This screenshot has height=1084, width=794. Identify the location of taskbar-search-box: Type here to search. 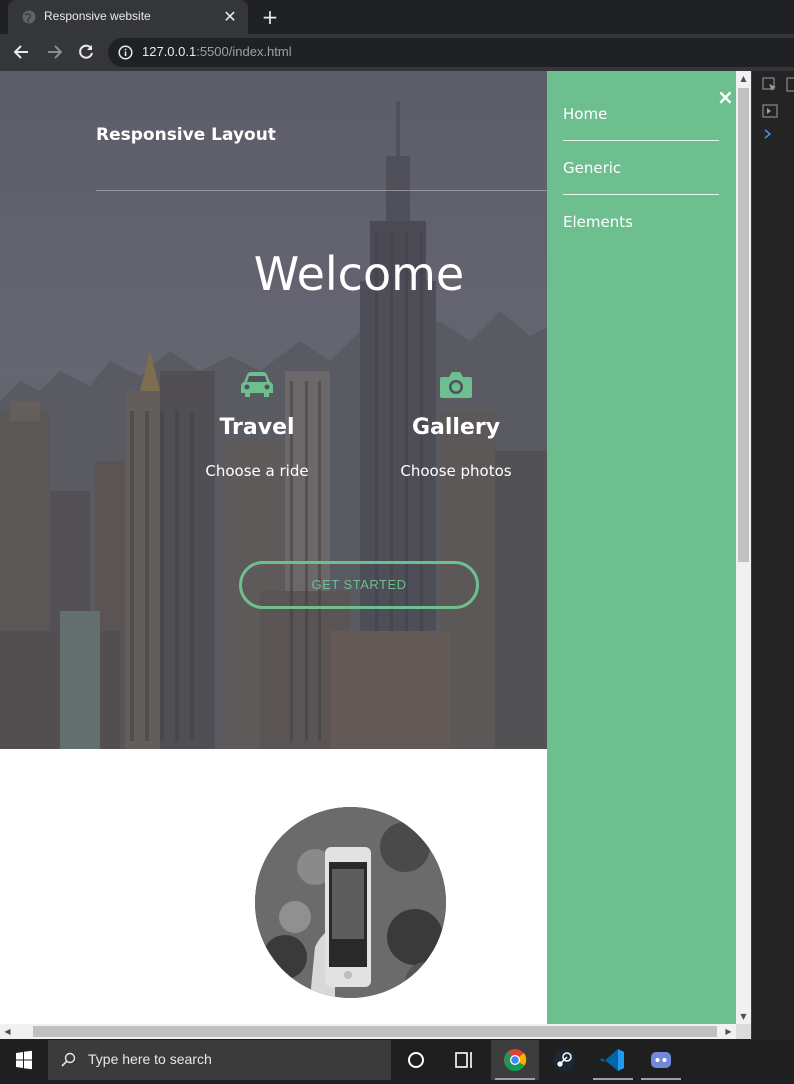
(219, 1060).